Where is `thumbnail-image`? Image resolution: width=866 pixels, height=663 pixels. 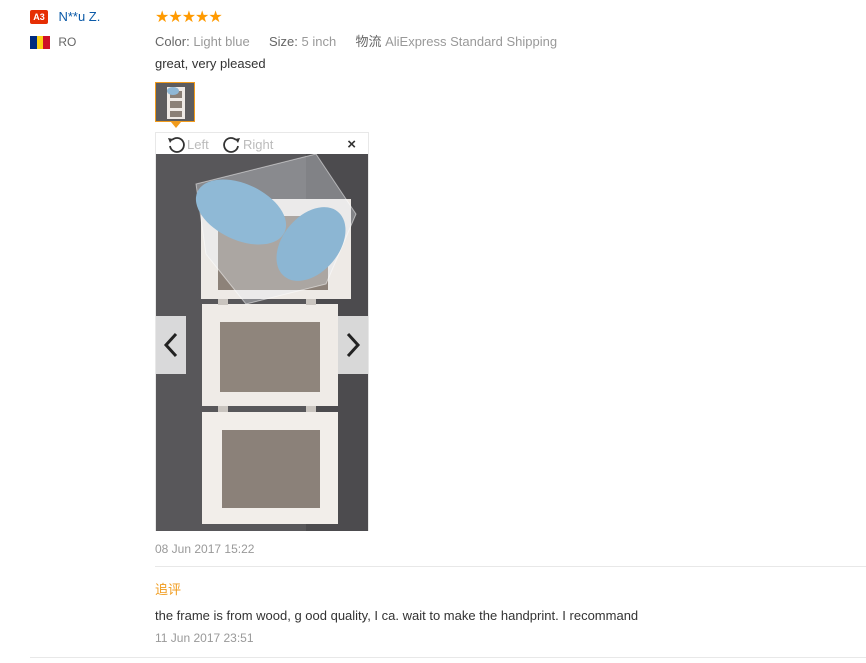 thumbnail-image is located at coordinates (175, 102).